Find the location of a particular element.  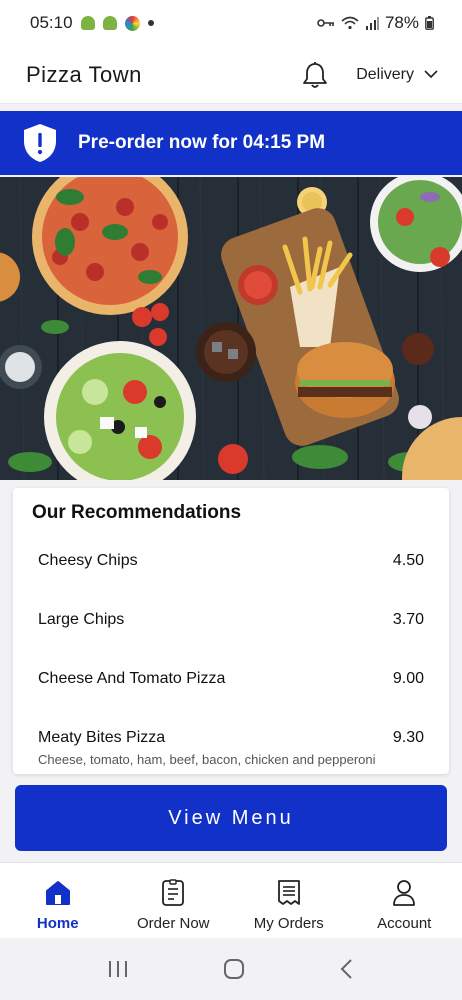

recommendation-item-cheesy-chips: Cheesy Chips 4.50 is located at coordinates (231, 561).